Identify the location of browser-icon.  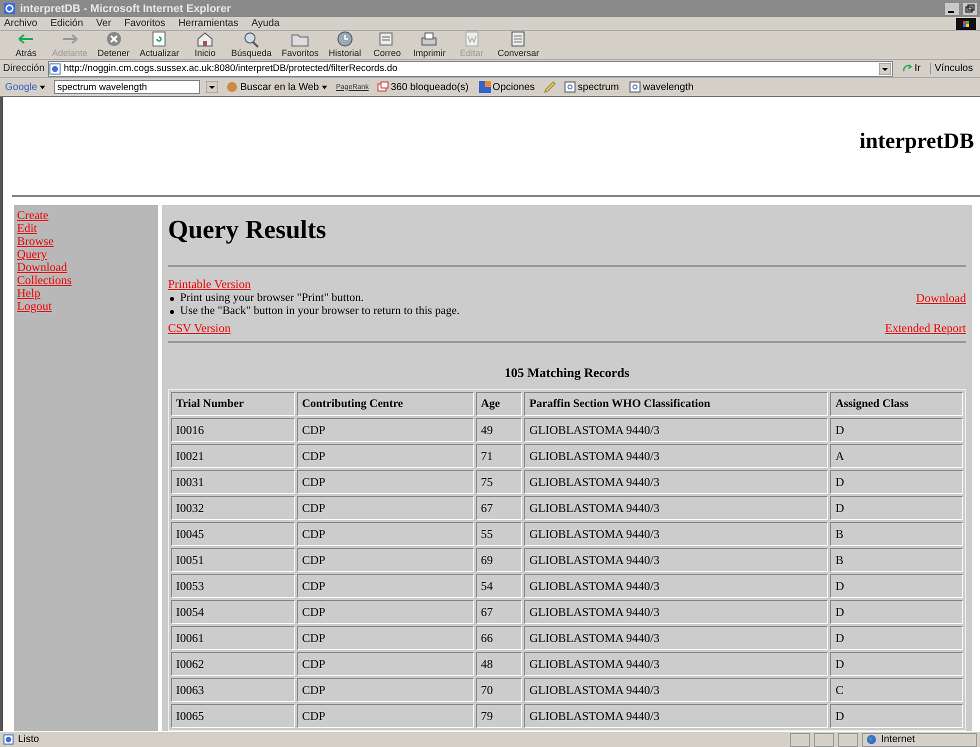
(9, 8).